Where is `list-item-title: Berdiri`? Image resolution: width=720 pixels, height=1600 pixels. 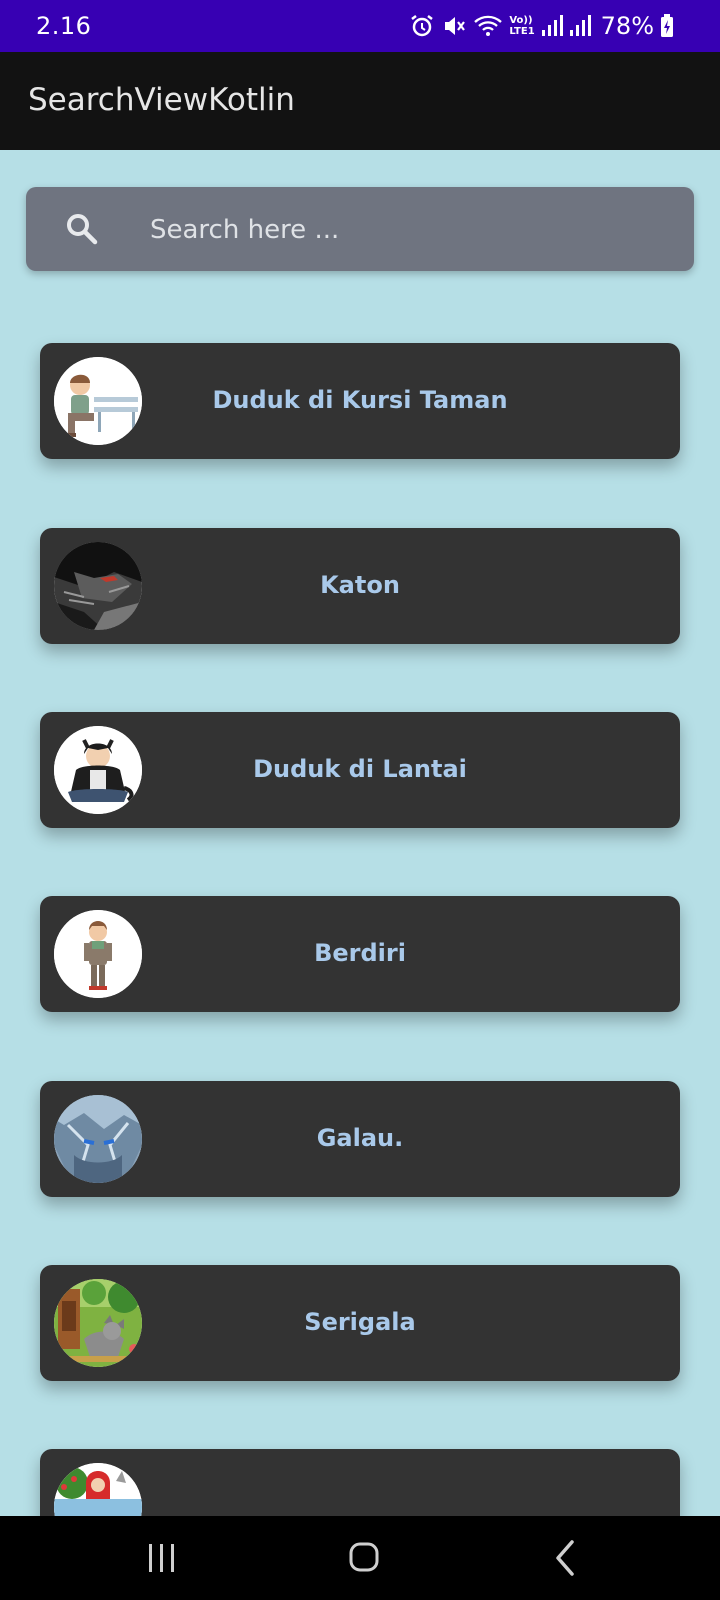
list-item-title: Berdiri is located at coordinates (360, 953).